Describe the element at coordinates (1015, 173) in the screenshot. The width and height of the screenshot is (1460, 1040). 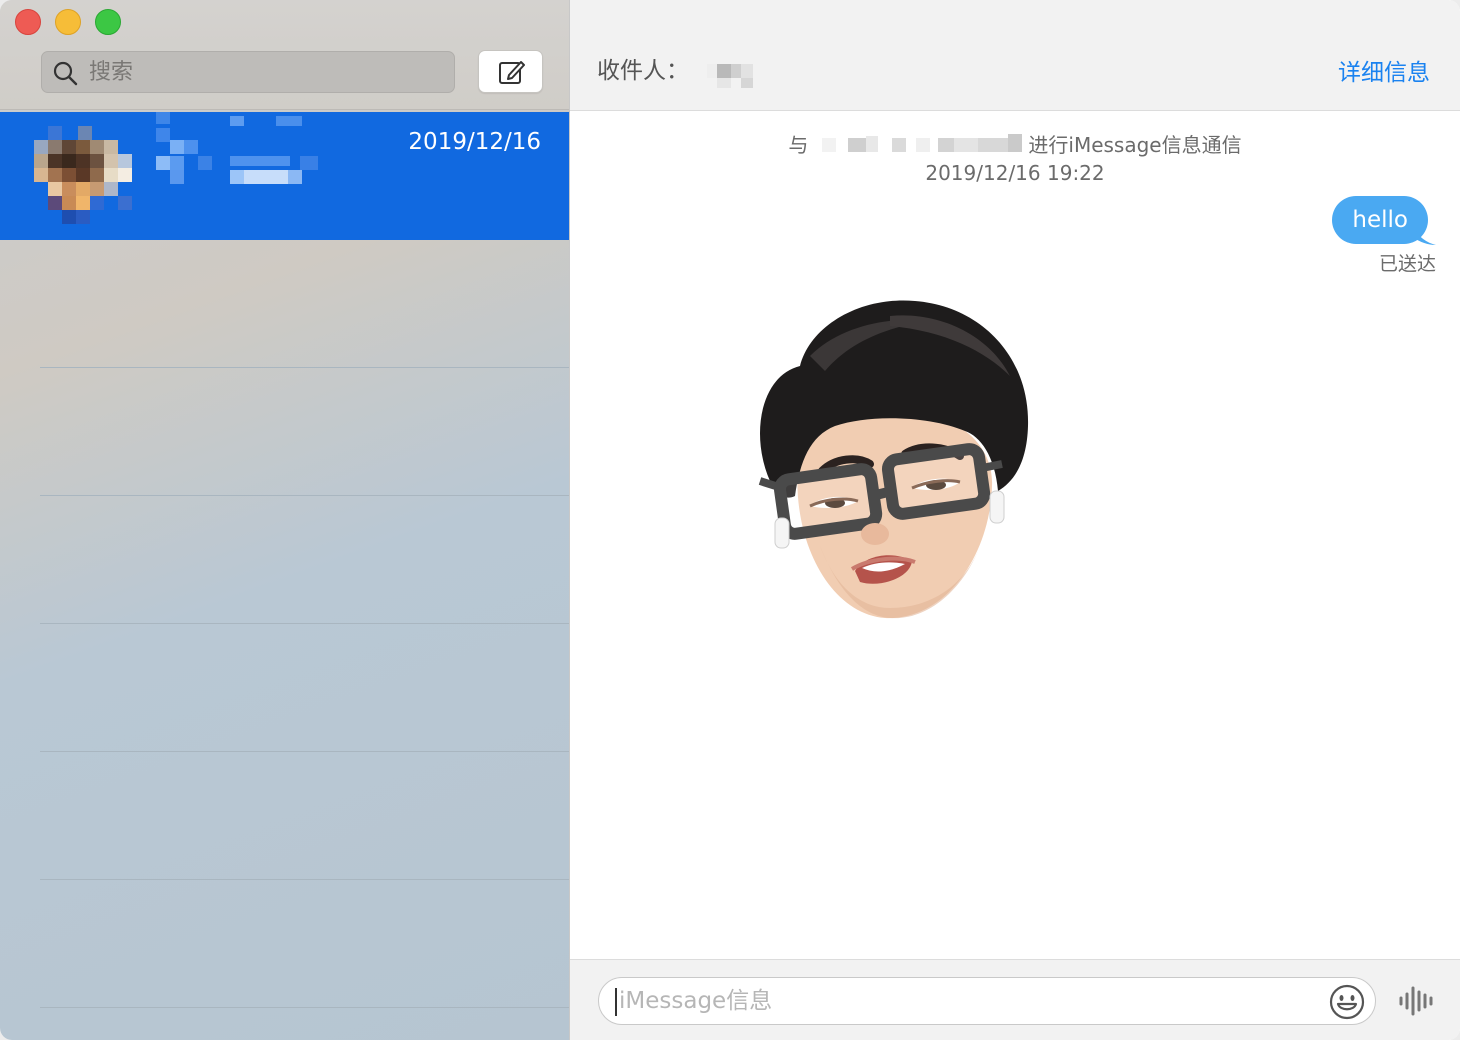
I see `info-timestamp: 2019/12/16 19:22` at that location.